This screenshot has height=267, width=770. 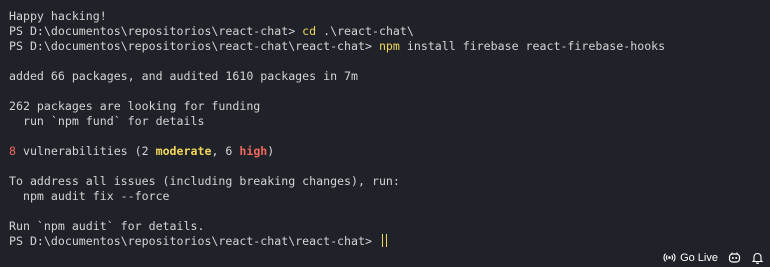 I want to click on terminal-text: 262 packages are looking for funding, so click(x=135, y=106).